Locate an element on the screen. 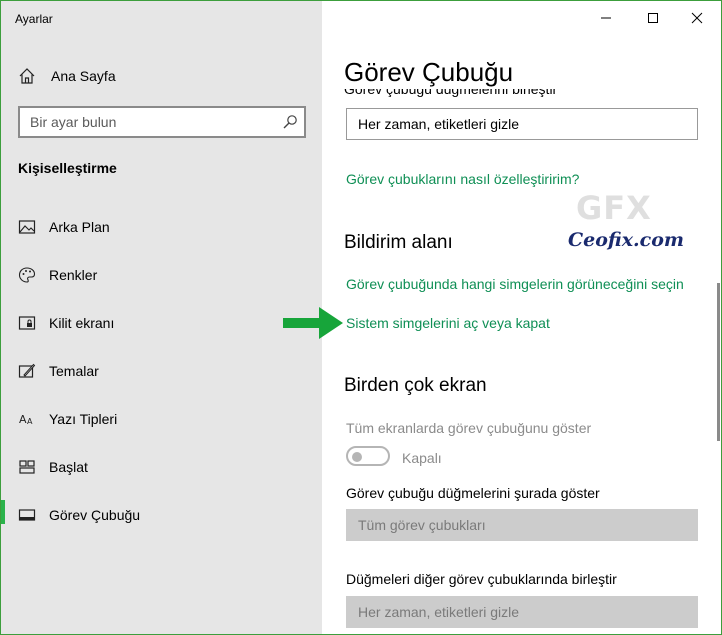 Image resolution: width=722 pixels, height=635 pixels. page-title: Görev Çubuğu is located at coordinates (429, 72).